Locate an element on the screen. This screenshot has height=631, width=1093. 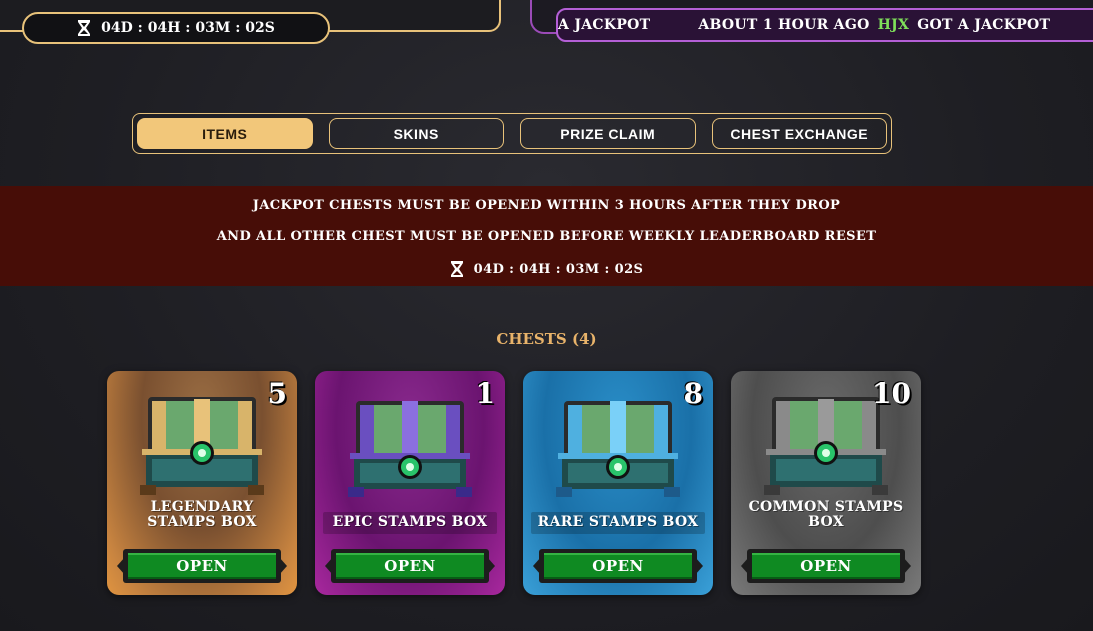
chest-count: 8 is located at coordinates (693, 393).